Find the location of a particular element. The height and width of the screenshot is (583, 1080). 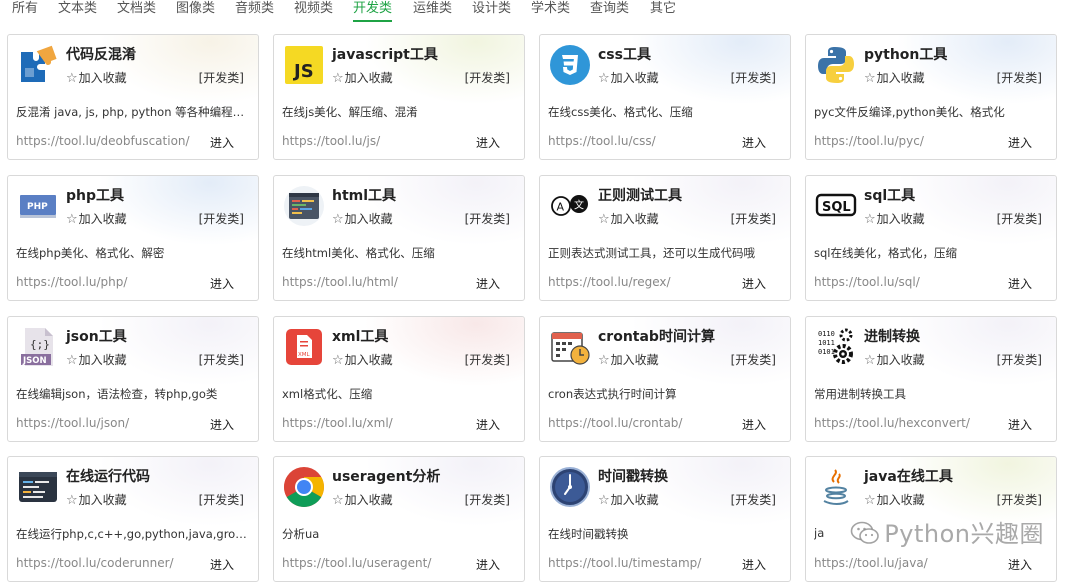

svg-text: XML is located at coordinates (304, 355).